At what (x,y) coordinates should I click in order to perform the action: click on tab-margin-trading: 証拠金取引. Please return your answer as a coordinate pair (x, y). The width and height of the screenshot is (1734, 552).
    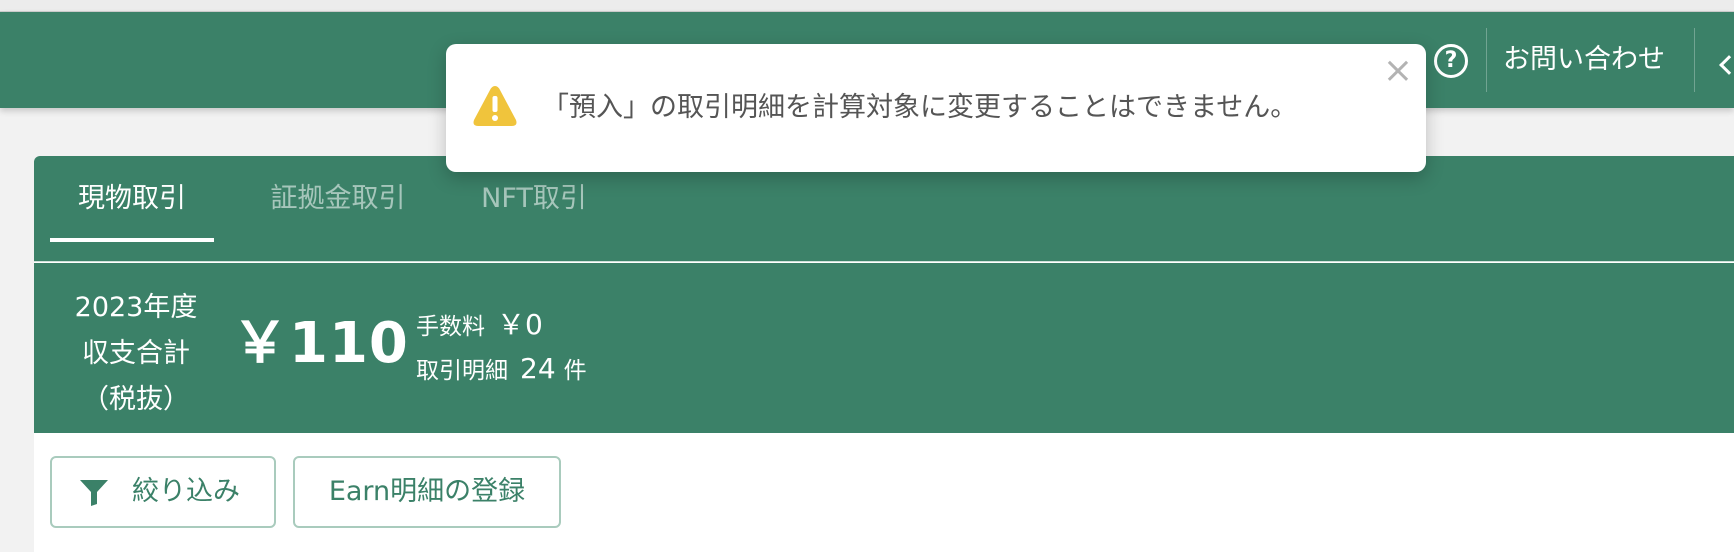
    Looking at the image, I should click on (338, 199).